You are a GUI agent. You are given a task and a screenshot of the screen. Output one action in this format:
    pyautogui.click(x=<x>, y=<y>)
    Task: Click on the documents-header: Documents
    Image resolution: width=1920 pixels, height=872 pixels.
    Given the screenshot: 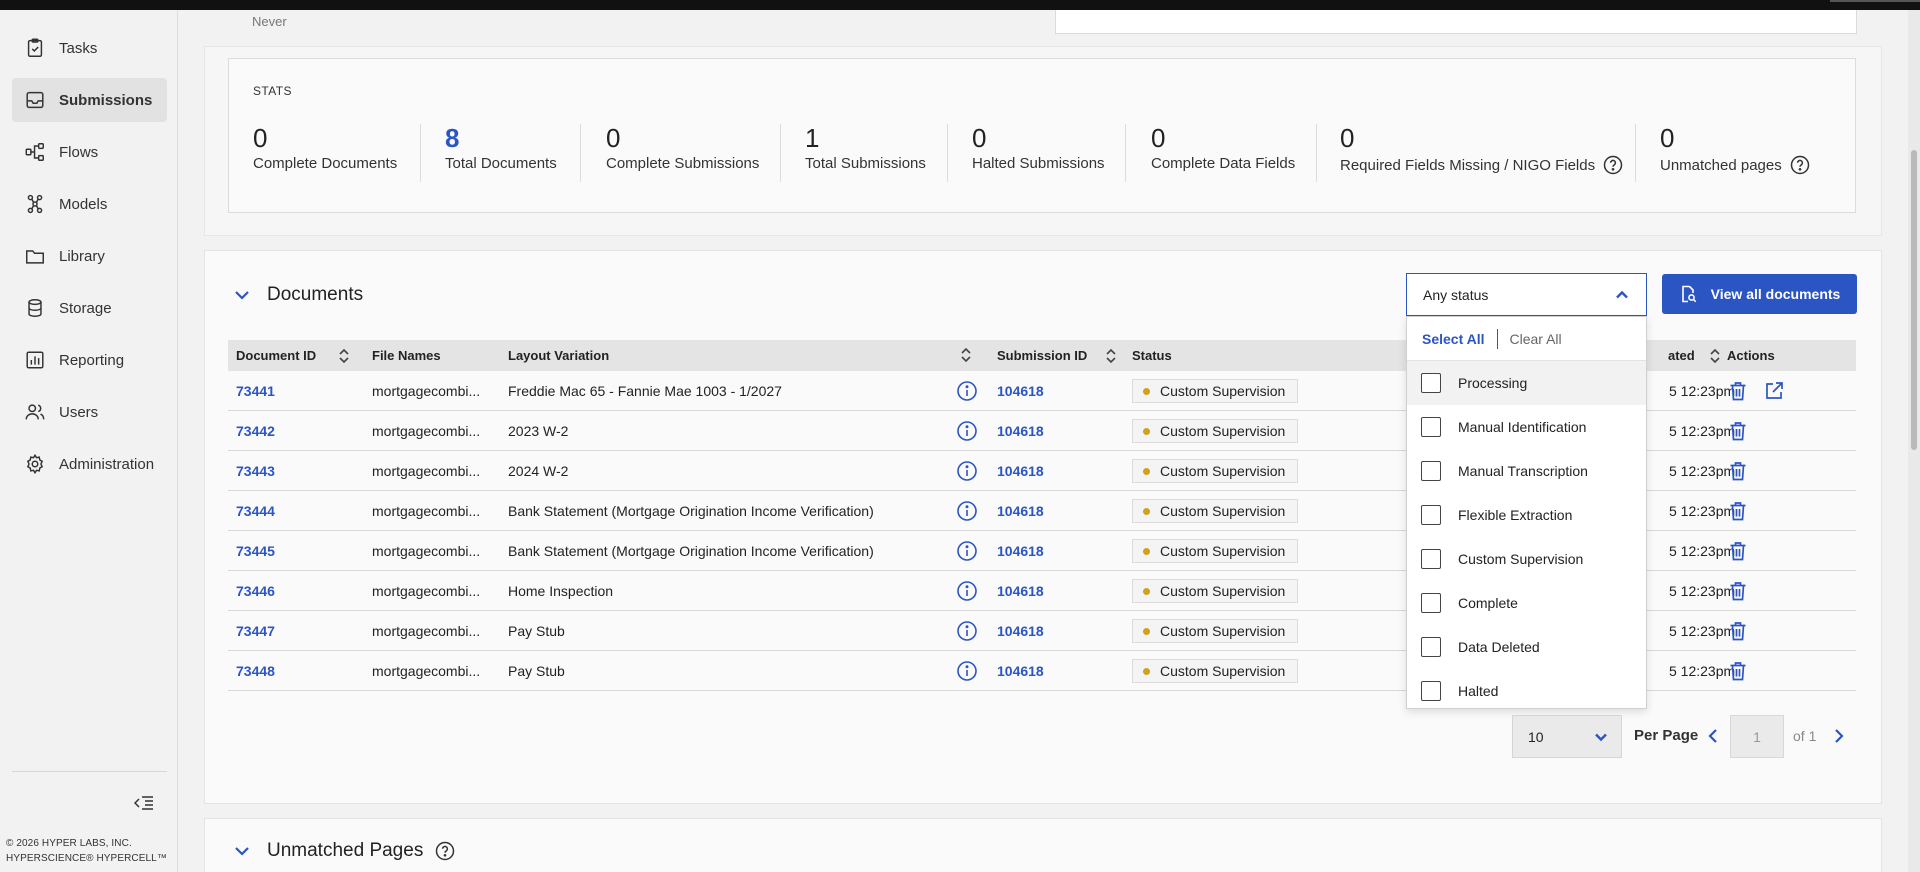 What is the action you would take?
    pyautogui.click(x=298, y=295)
    